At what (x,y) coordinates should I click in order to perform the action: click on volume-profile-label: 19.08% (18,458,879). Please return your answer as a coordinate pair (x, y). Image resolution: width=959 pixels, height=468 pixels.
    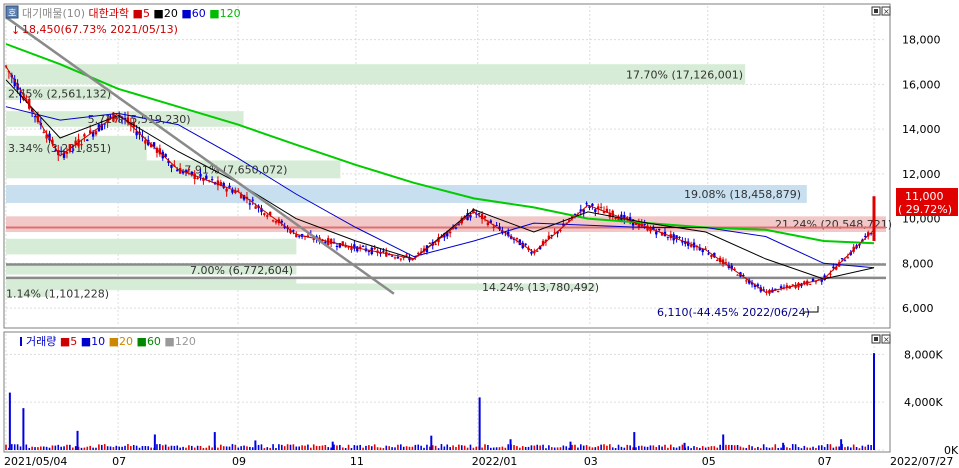
    Looking at the image, I should click on (742, 194).